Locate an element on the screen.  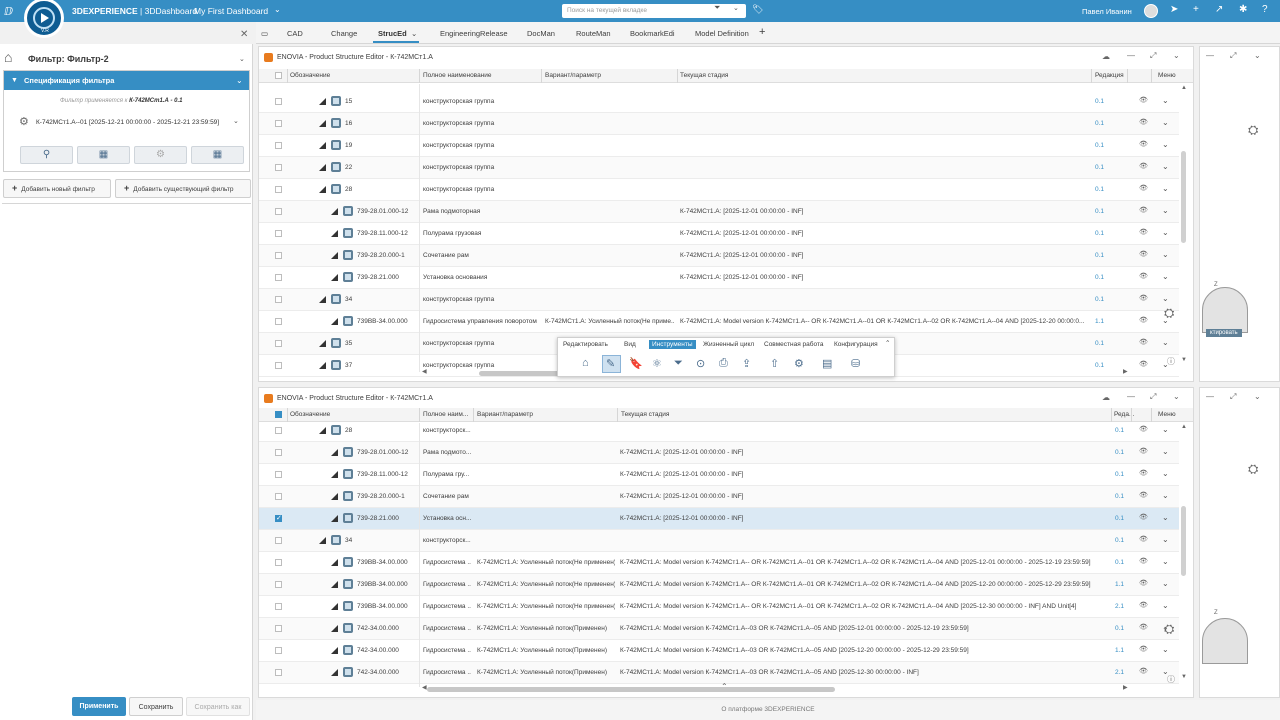
structure-icon: ⚛ is located at coordinates (657, 363).